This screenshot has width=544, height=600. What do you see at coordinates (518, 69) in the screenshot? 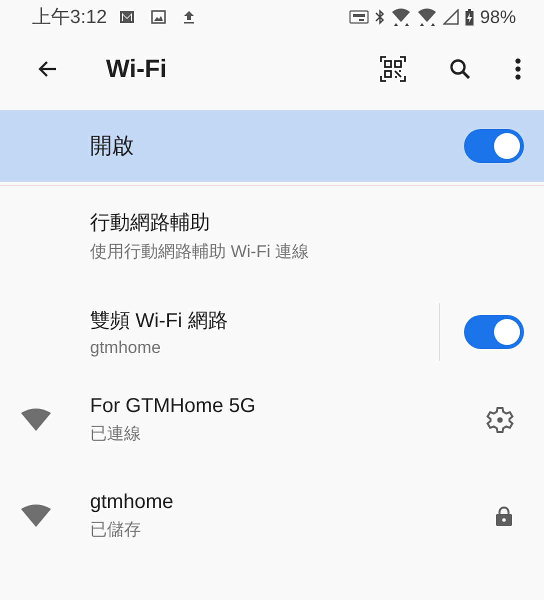
I see `more-options-icon` at bounding box center [518, 69].